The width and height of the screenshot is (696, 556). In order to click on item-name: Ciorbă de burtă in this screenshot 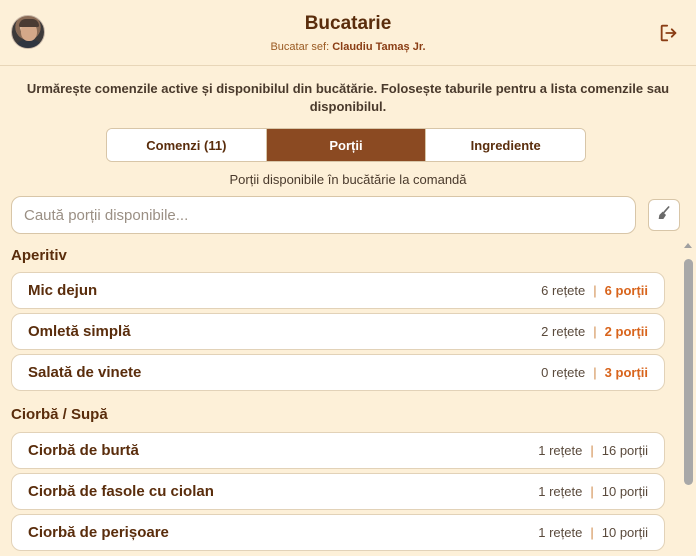, I will do `click(83, 450)`.